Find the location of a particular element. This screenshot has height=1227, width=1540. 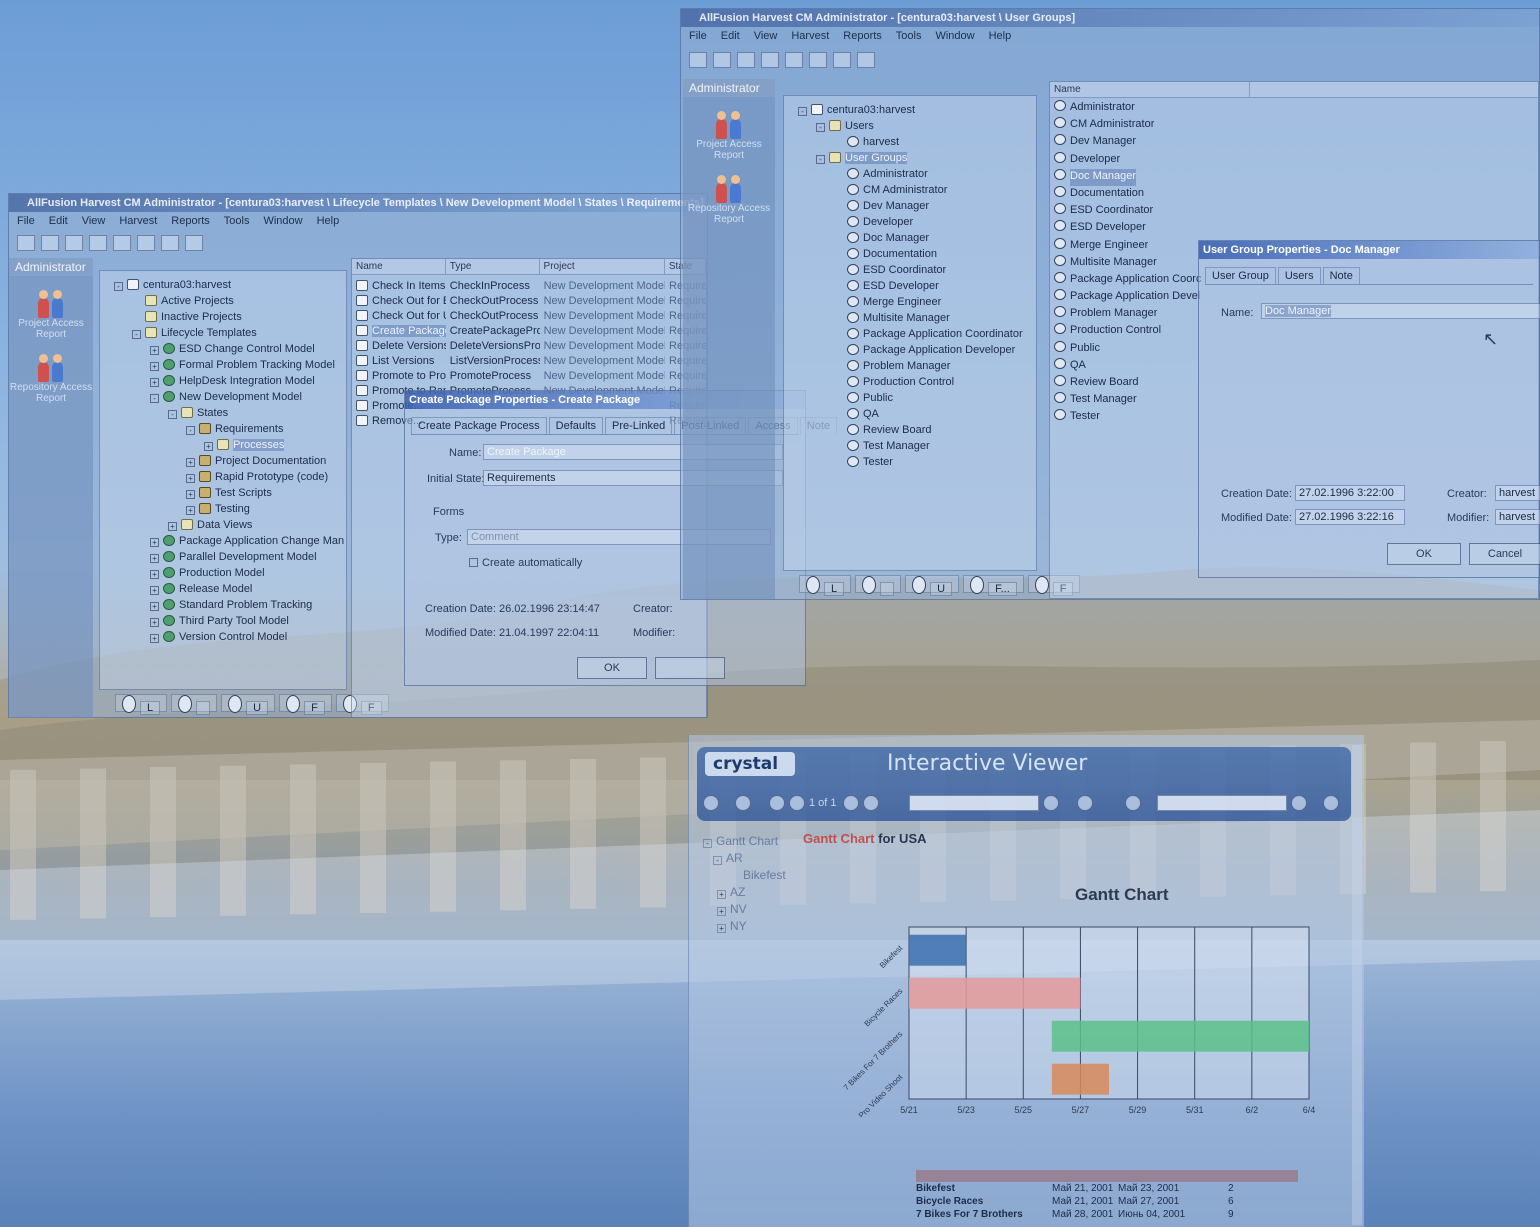

tree-item: Merge Engineer is located at coordinates (910, 302).